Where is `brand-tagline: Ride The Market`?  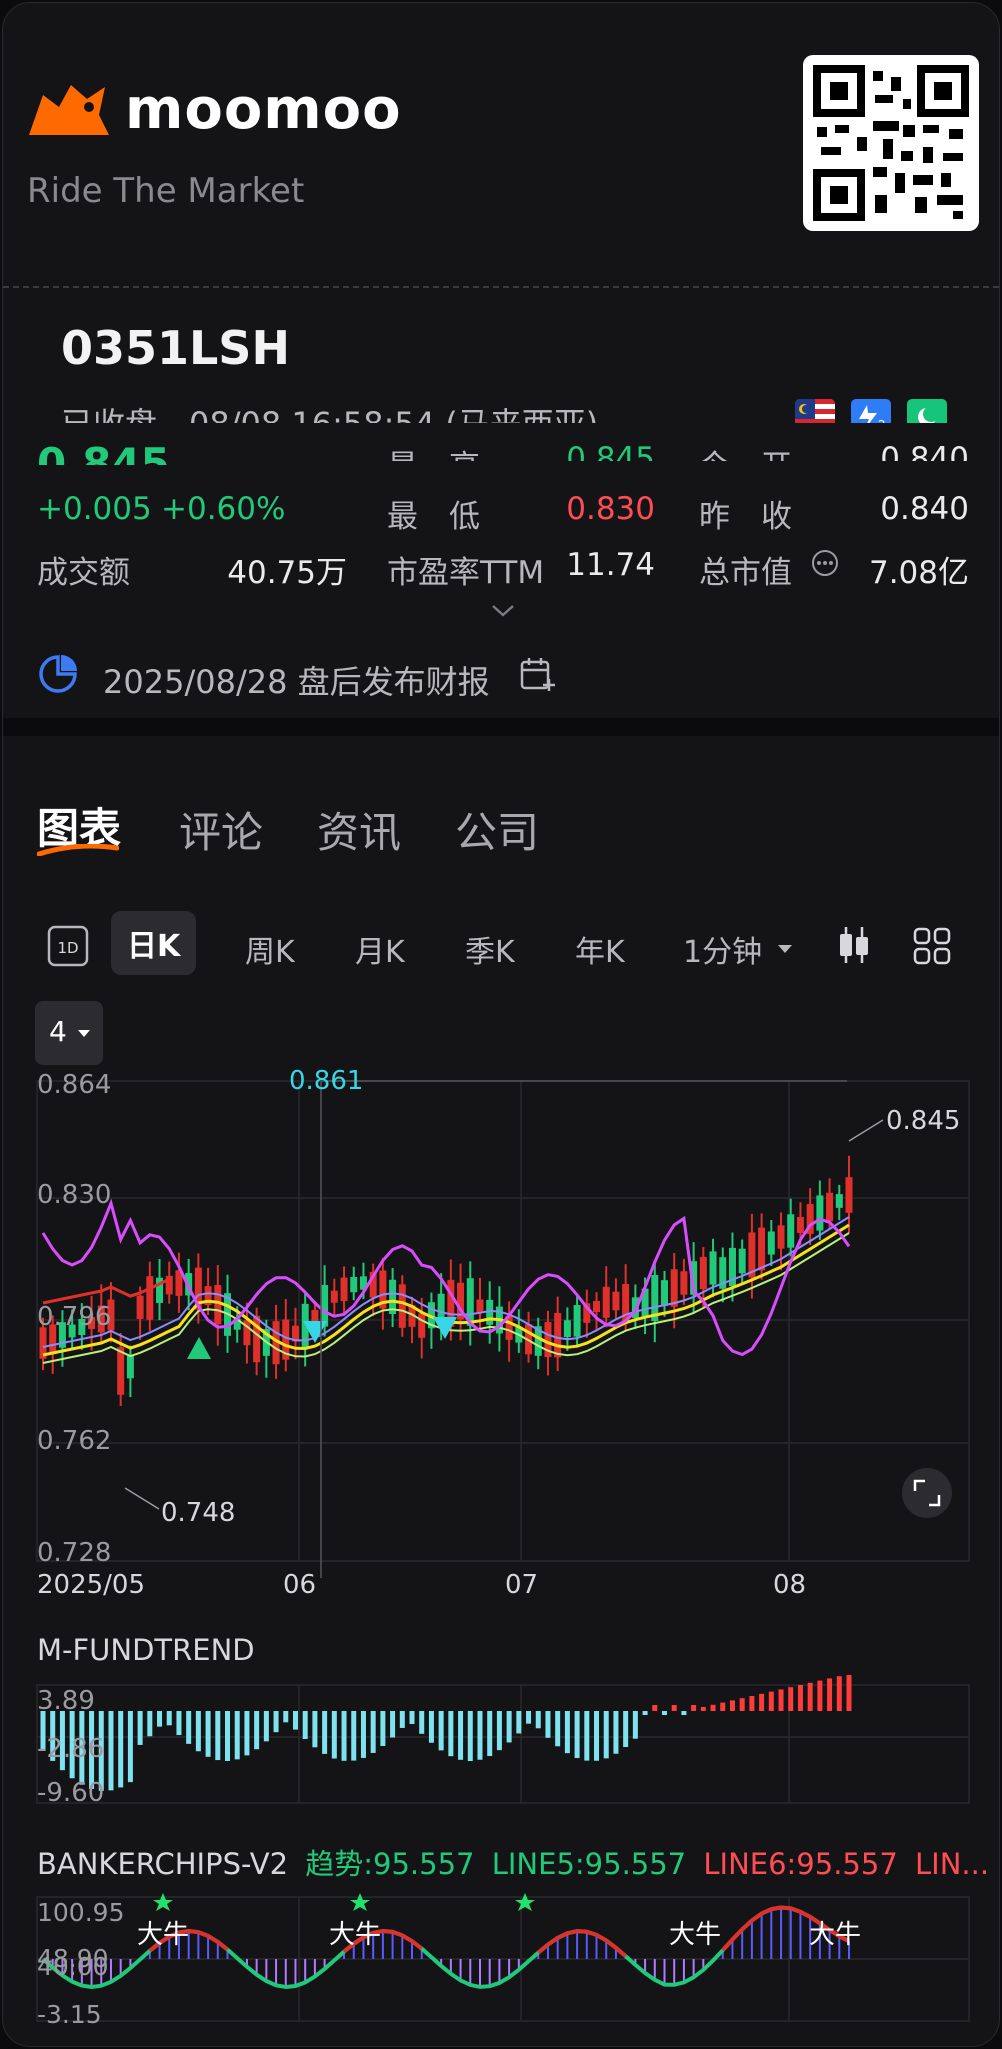 brand-tagline: Ride The Market is located at coordinates (166, 191).